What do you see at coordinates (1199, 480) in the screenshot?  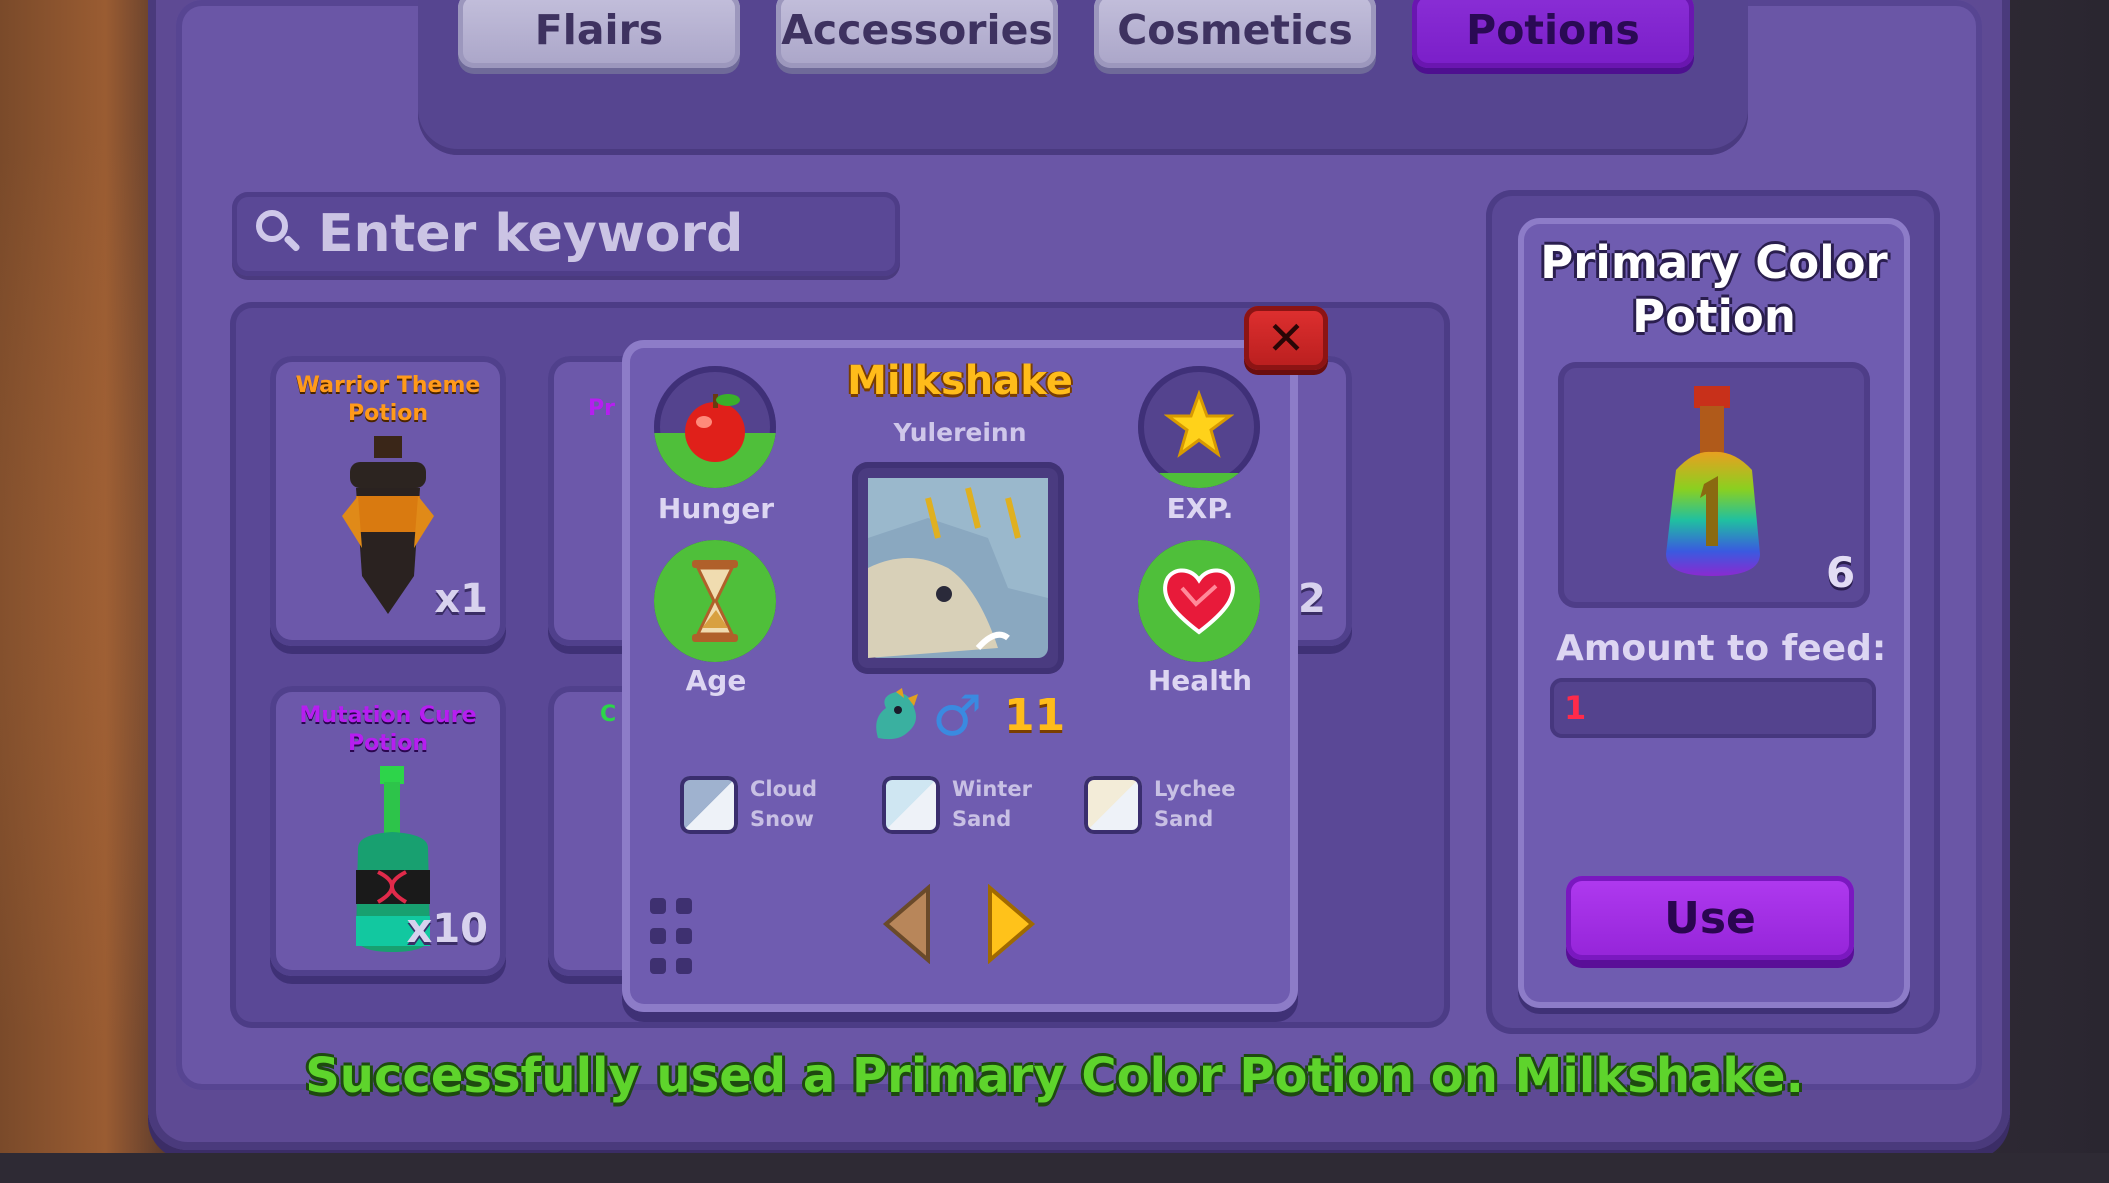 I see `exp-fill` at bounding box center [1199, 480].